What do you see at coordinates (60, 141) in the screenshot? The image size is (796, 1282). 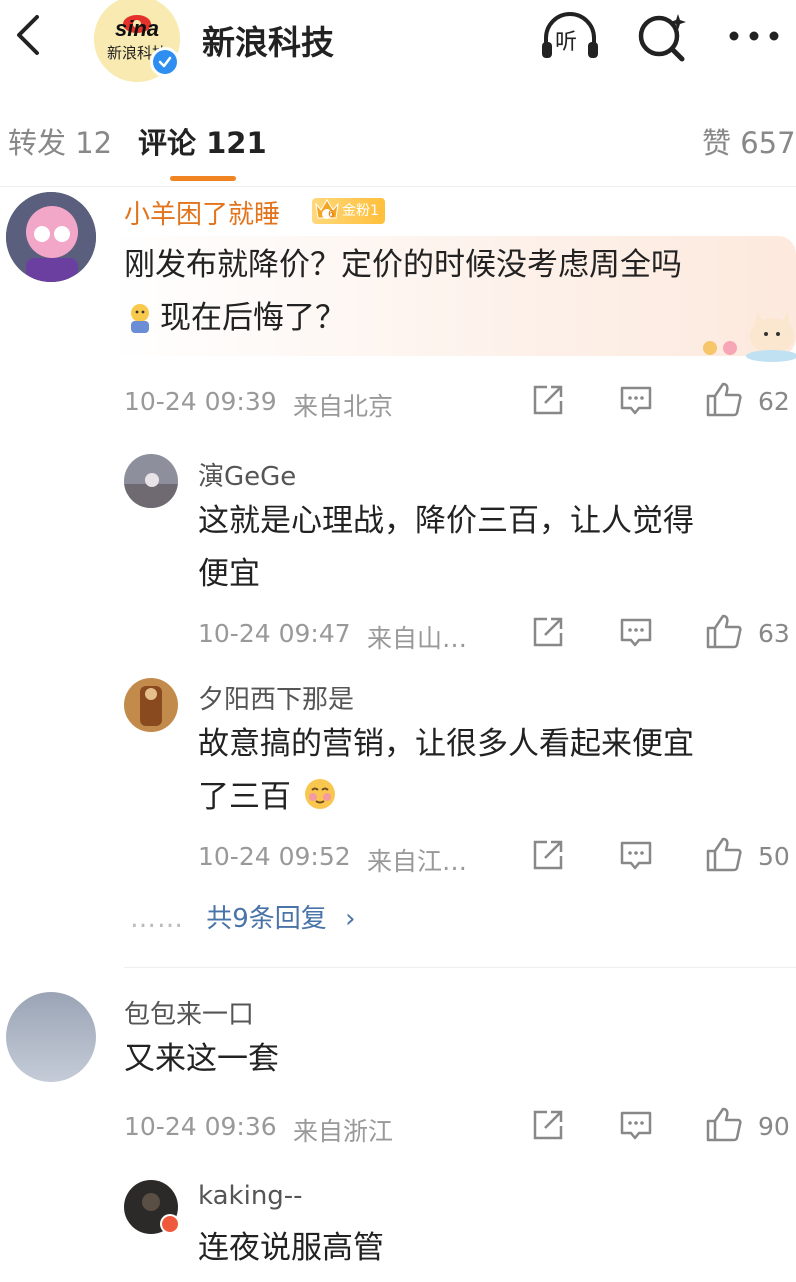 I see `tab-repost: 转发 12` at bounding box center [60, 141].